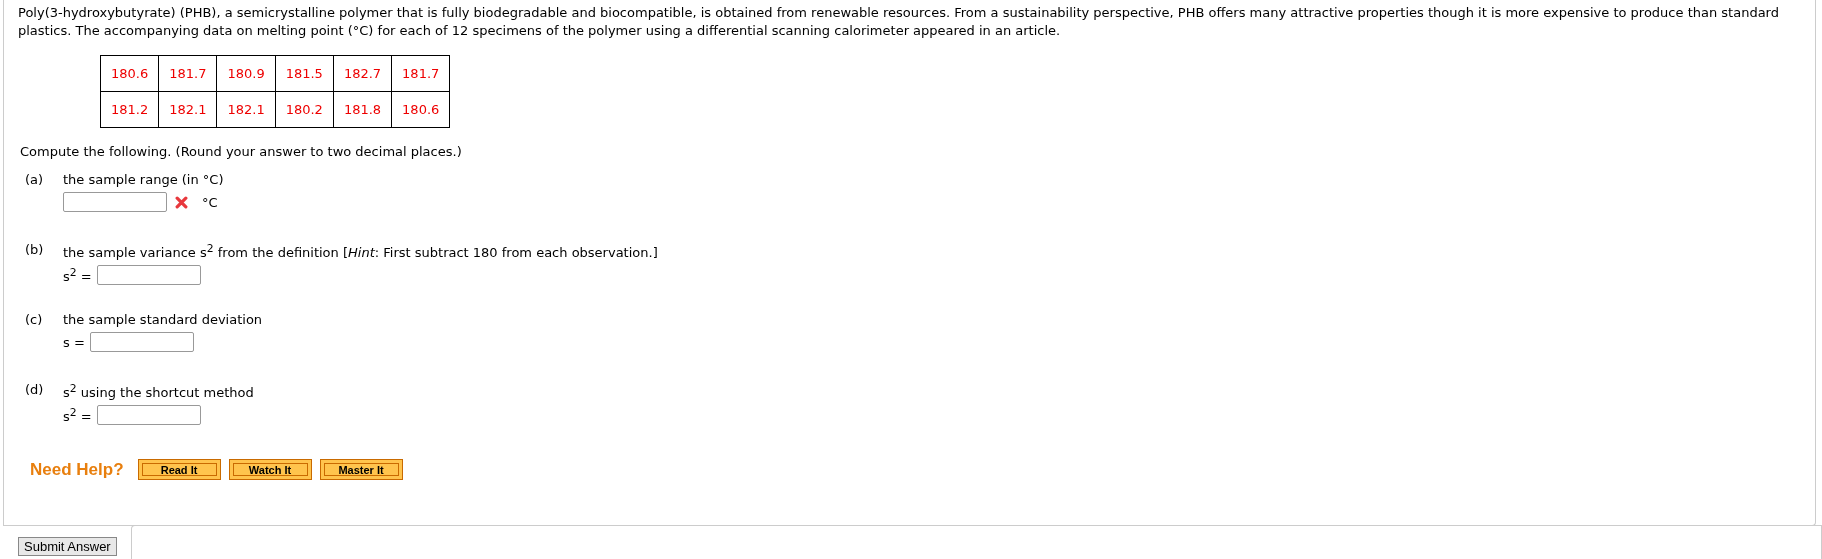  I want to click on answer-label: s =, so click(74, 342).